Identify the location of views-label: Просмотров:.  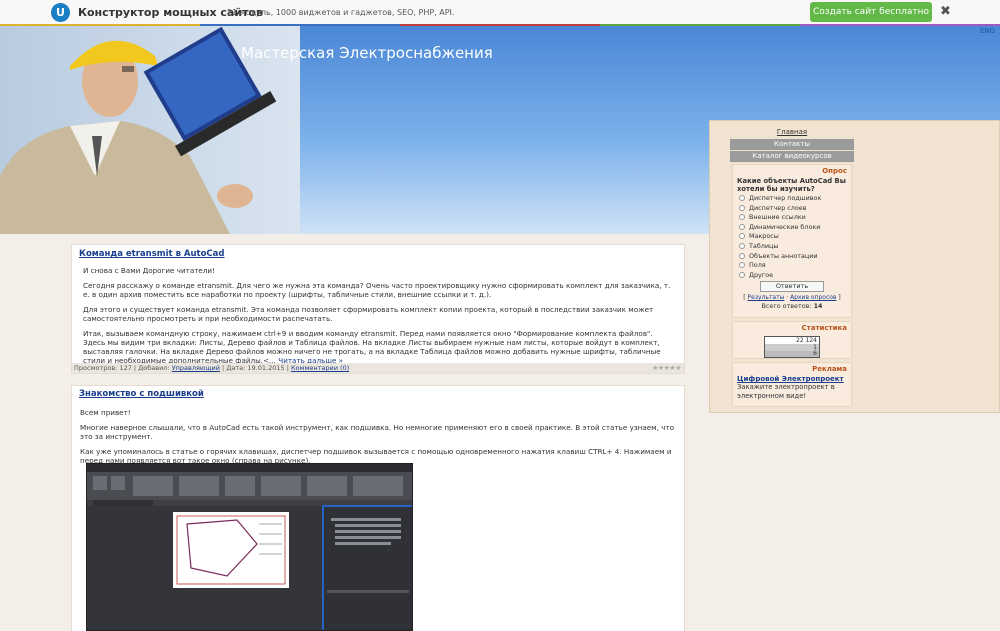
(96, 368).